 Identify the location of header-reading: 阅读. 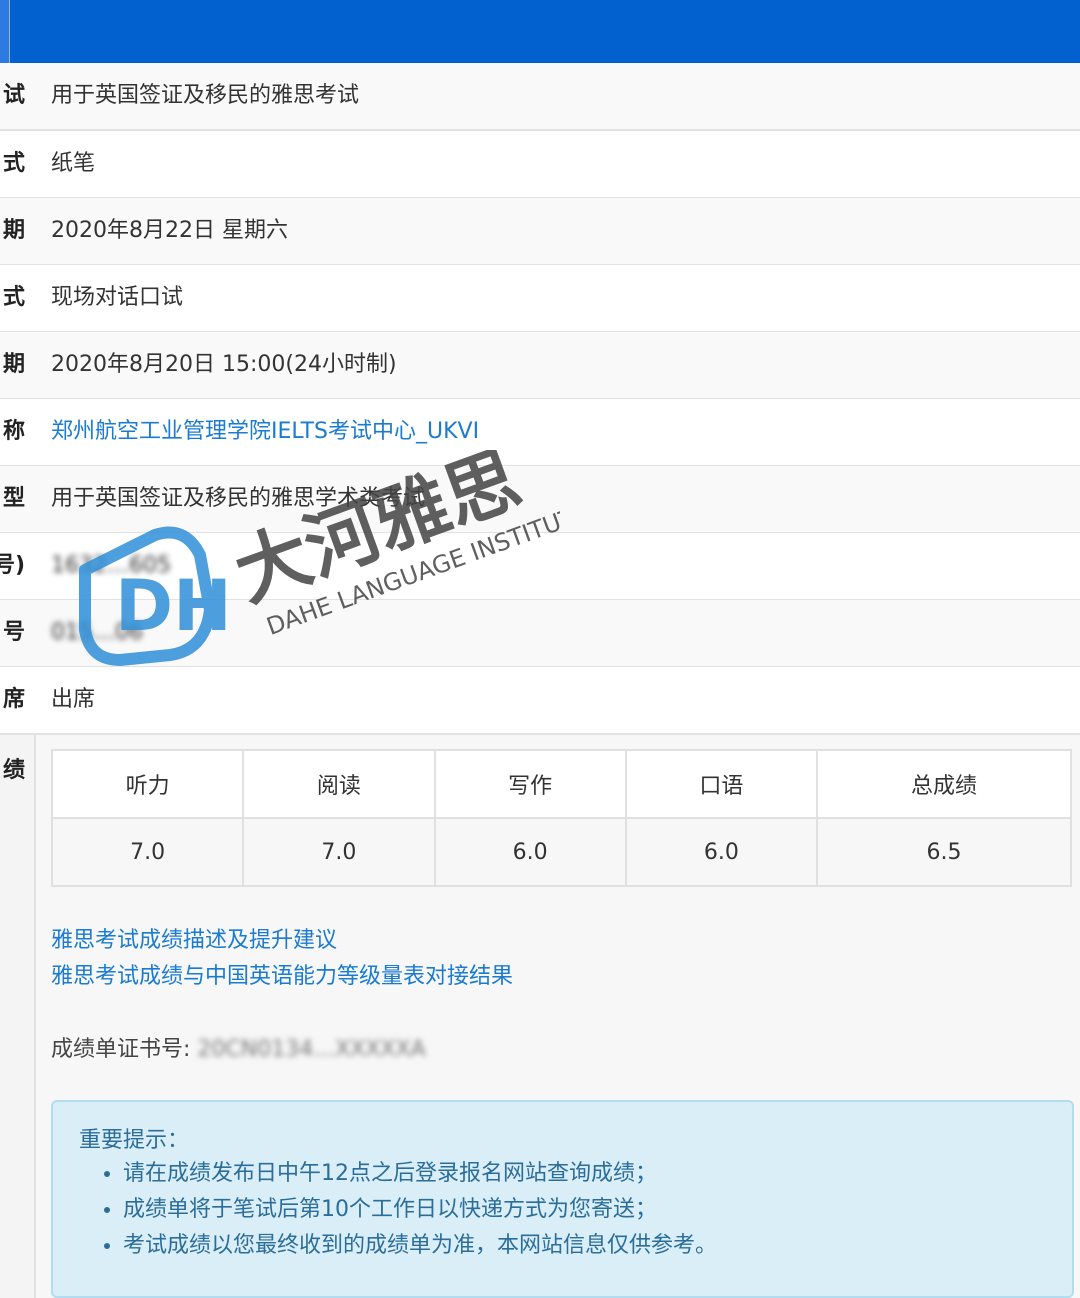
(339, 784).